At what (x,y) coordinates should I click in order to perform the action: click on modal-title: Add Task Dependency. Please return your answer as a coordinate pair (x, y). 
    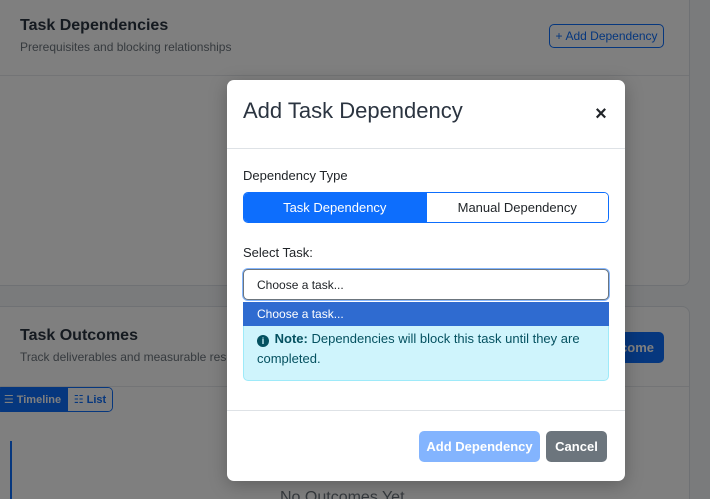
    Looking at the image, I should click on (353, 110).